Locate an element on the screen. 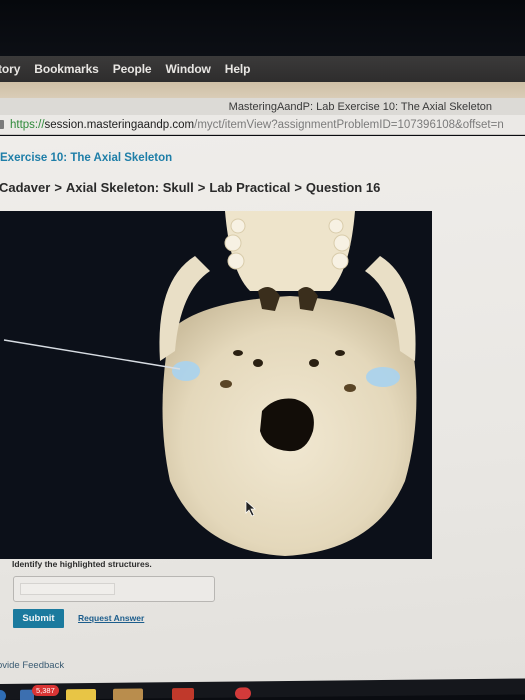 This screenshot has width=525, height=700. highlight-left is located at coordinates (186, 371).